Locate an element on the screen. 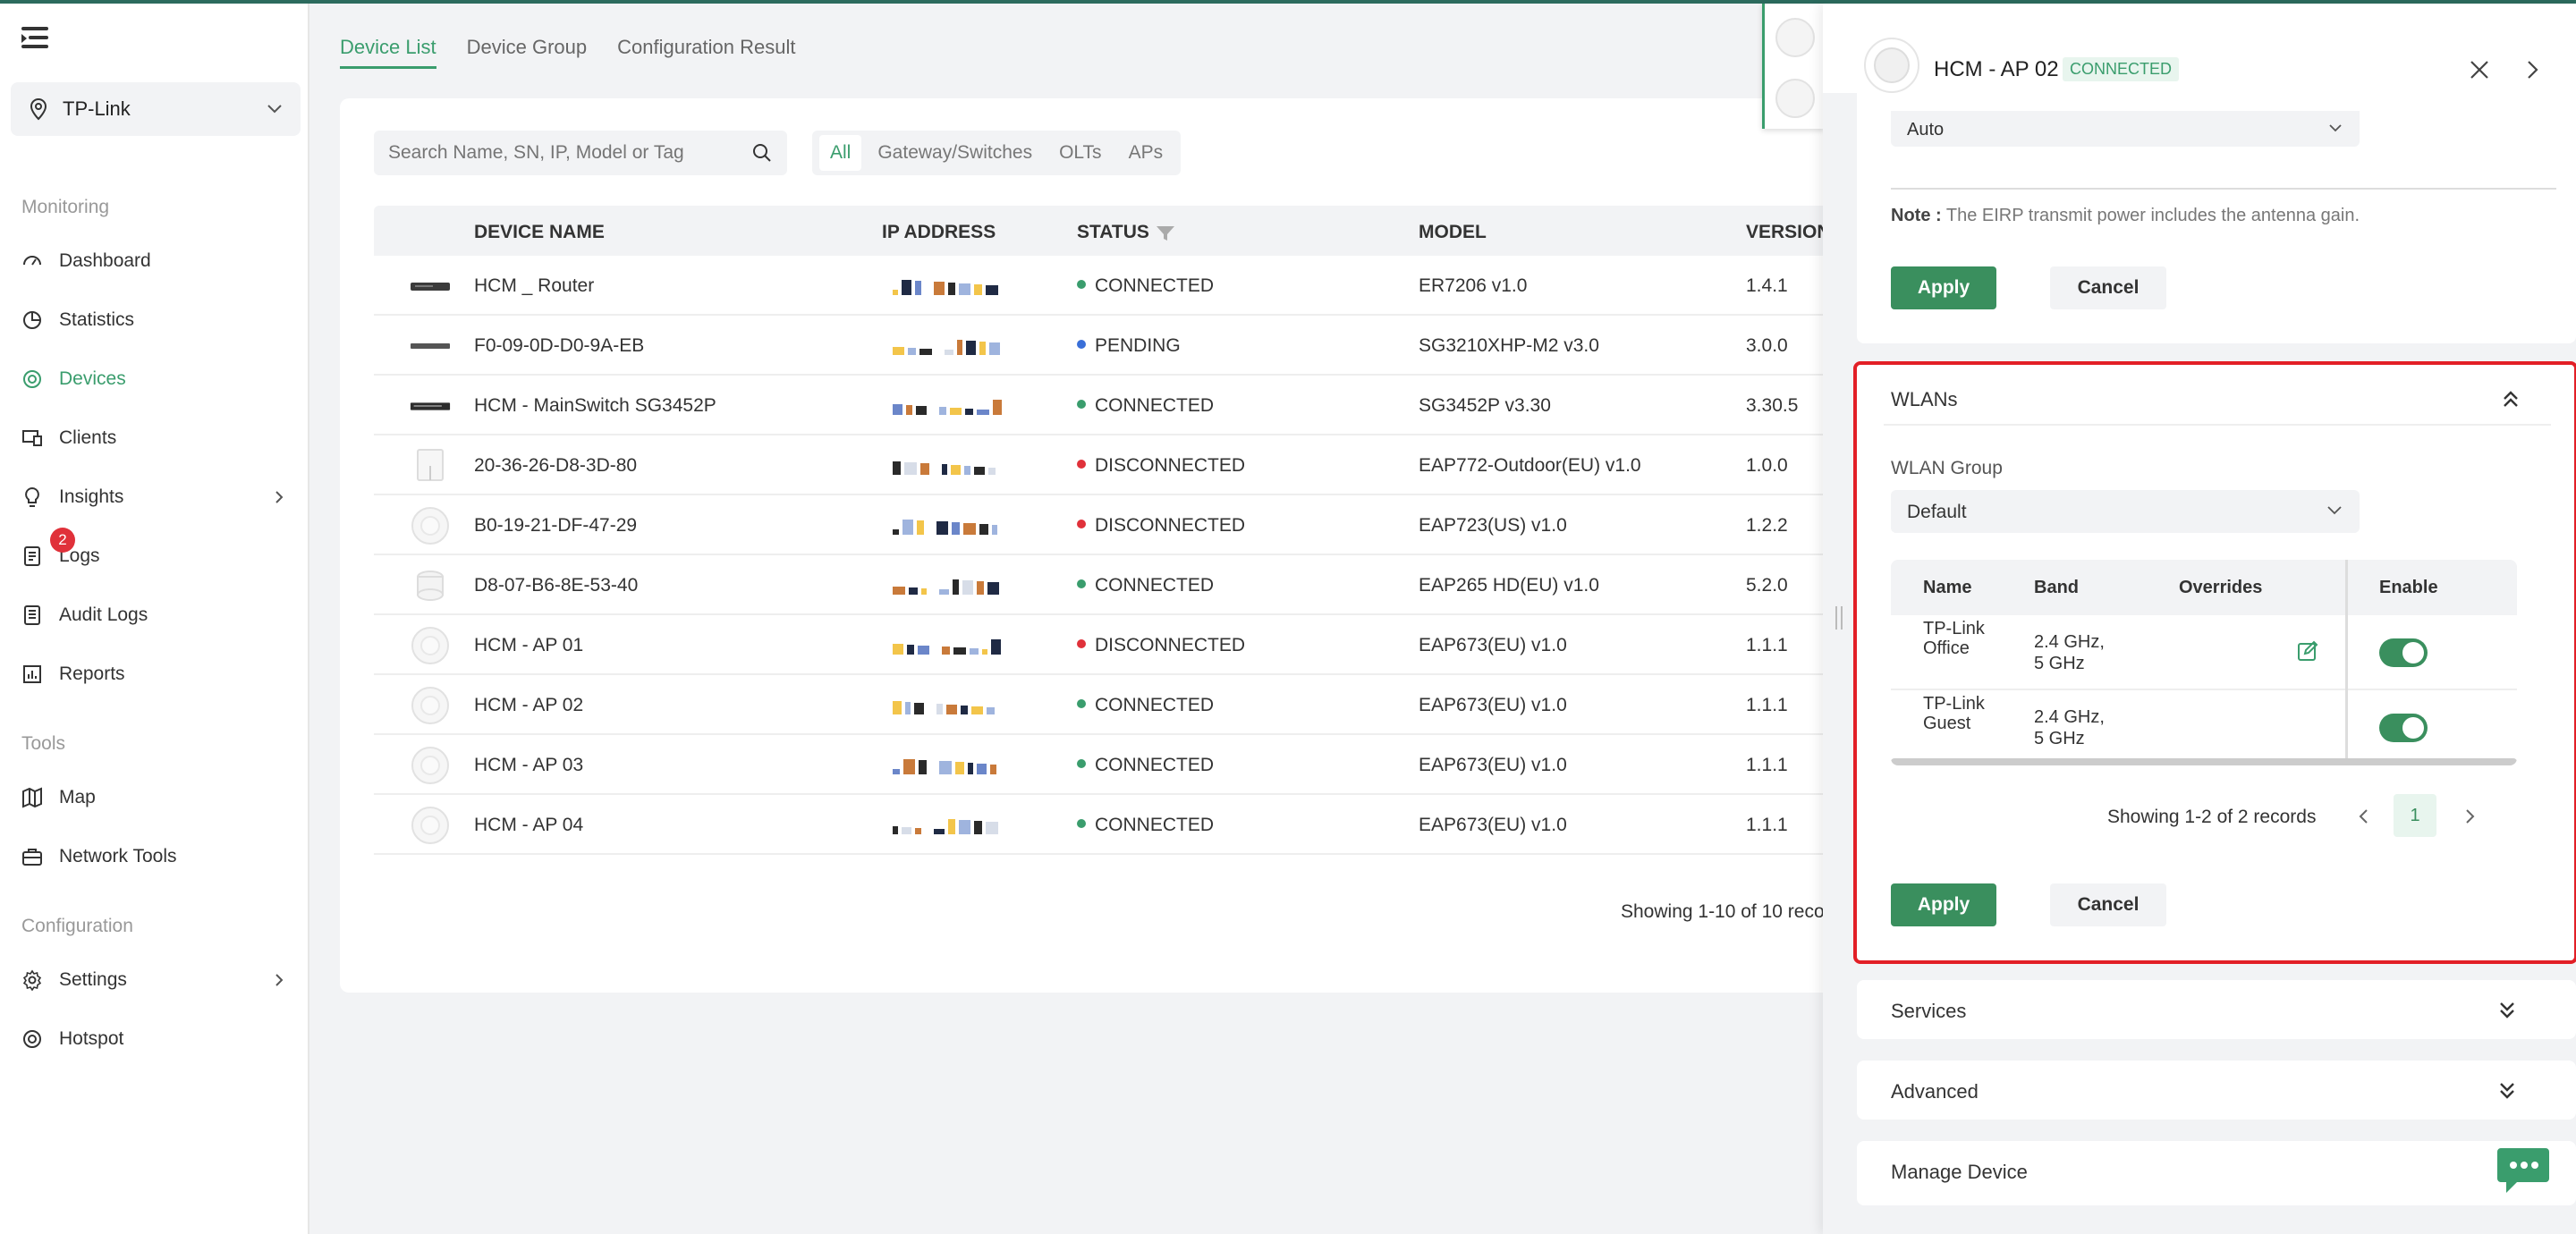 This screenshot has width=2576, height=1234. panel-resize-handle is located at coordinates (1839, 618).